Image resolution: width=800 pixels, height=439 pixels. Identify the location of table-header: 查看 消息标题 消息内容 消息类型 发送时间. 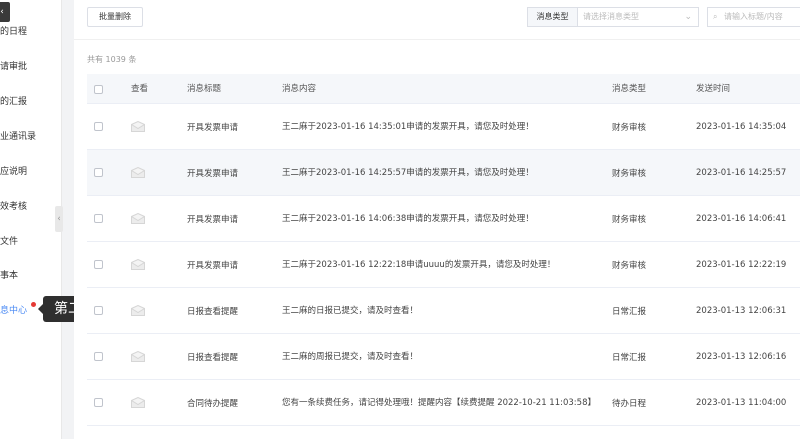
(443, 89).